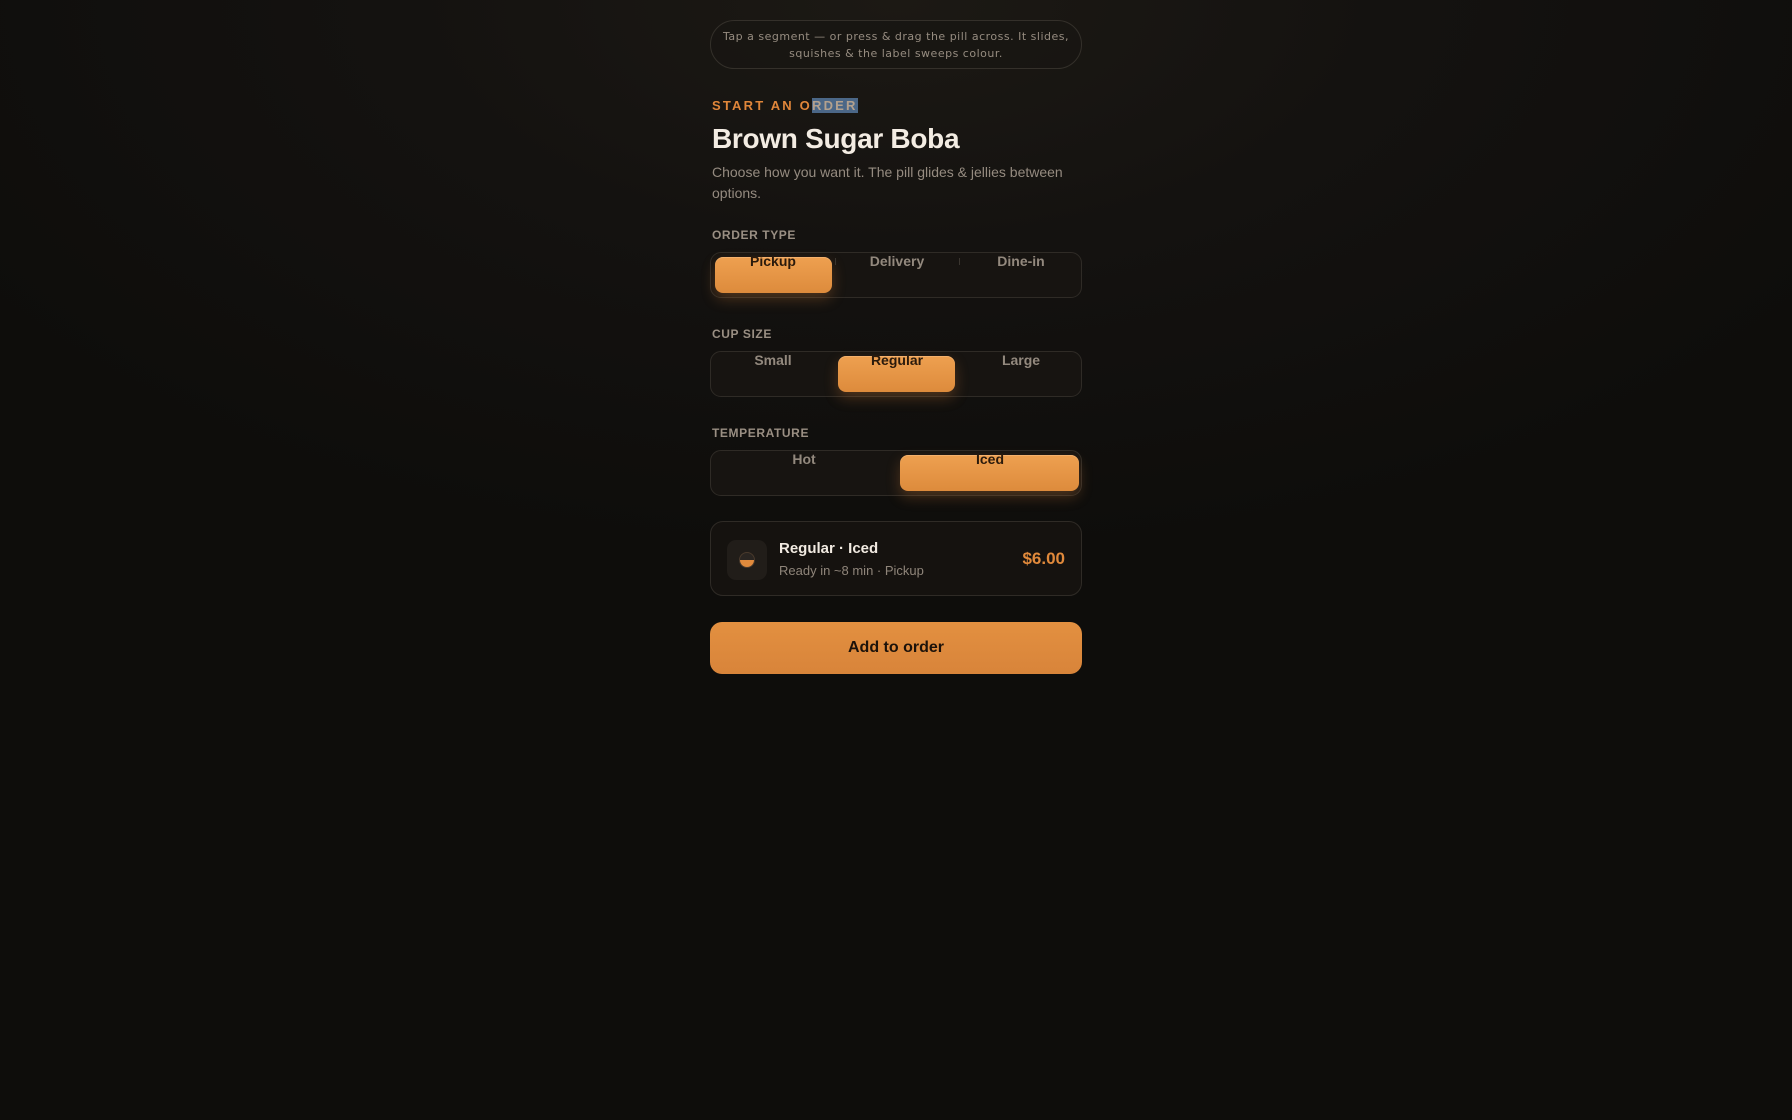 This screenshot has width=1792, height=1120. What do you see at coordinates (851, 570) in the screenshot?
I see `summary-subtitle: Ready in ~8 min · Pickup` at bounding box center [851, 570].